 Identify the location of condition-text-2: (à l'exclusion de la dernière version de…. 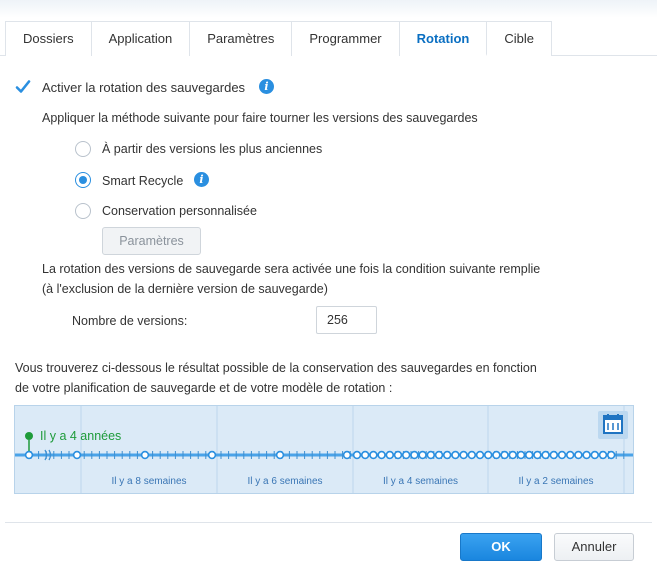
(185, 289).